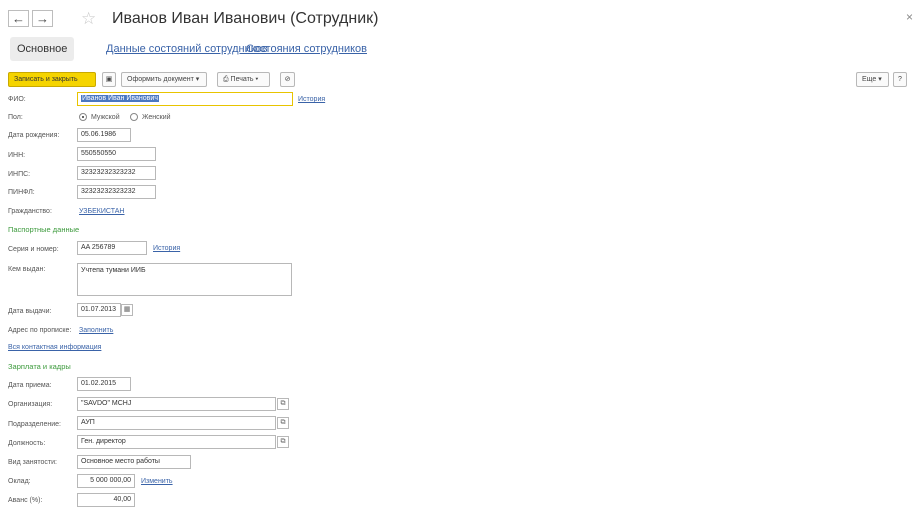 The height and width of the screenshot is (513, 915). Describe the element at coordinates (106, 481) in the screenshot. I see `salary-field: 5 000 000,00` at that location.